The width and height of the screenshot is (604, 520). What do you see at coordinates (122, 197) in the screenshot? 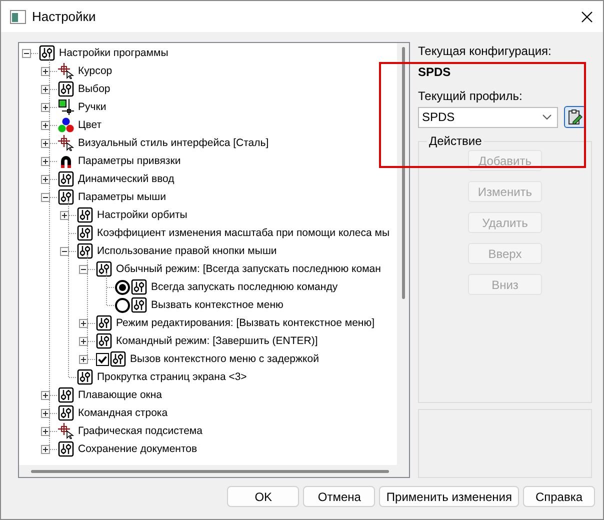
I see `tree-item: Параметры мыши` at bounding box center [122, 197].